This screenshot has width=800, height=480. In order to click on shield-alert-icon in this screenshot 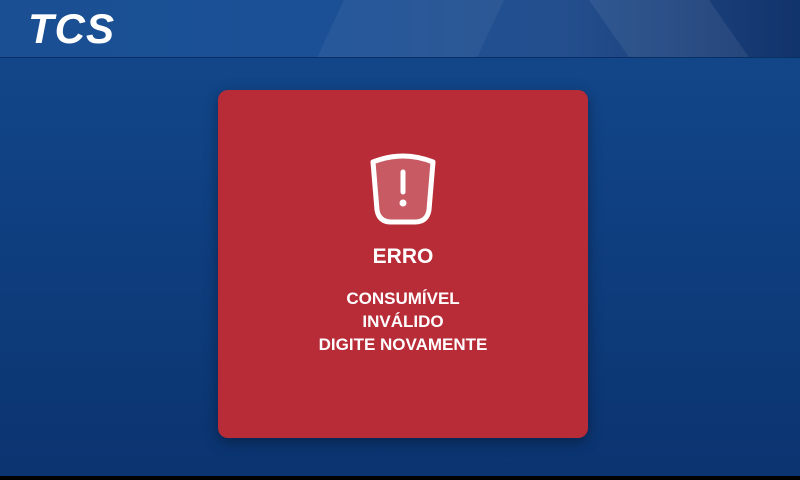, I will do `click(403, 189)`.